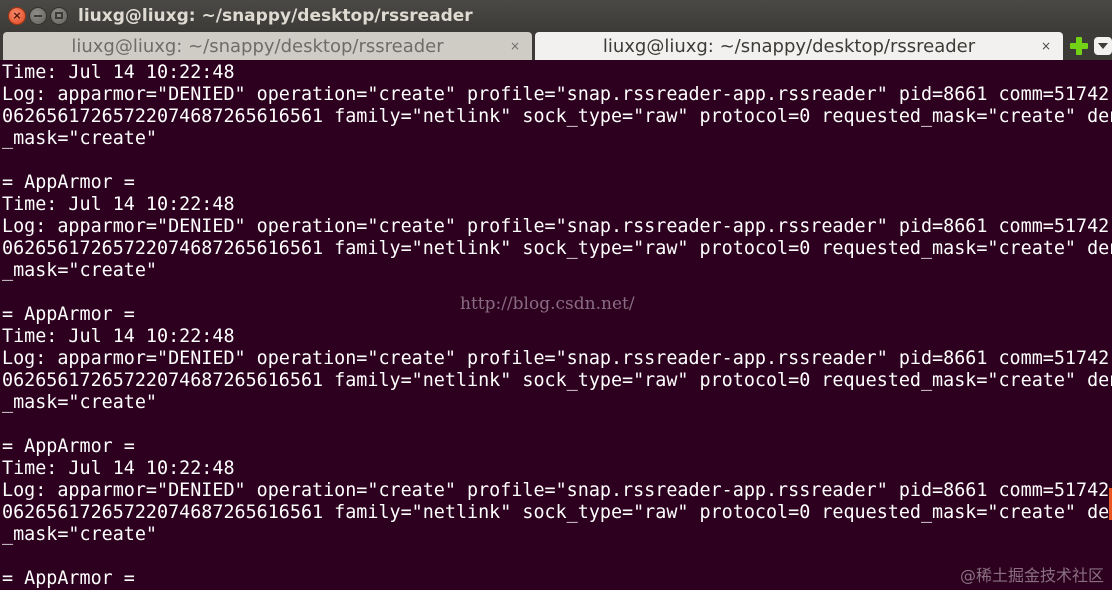 The image size is (1112, 590). I want to click on maximize-window-button, so click(59, 15).